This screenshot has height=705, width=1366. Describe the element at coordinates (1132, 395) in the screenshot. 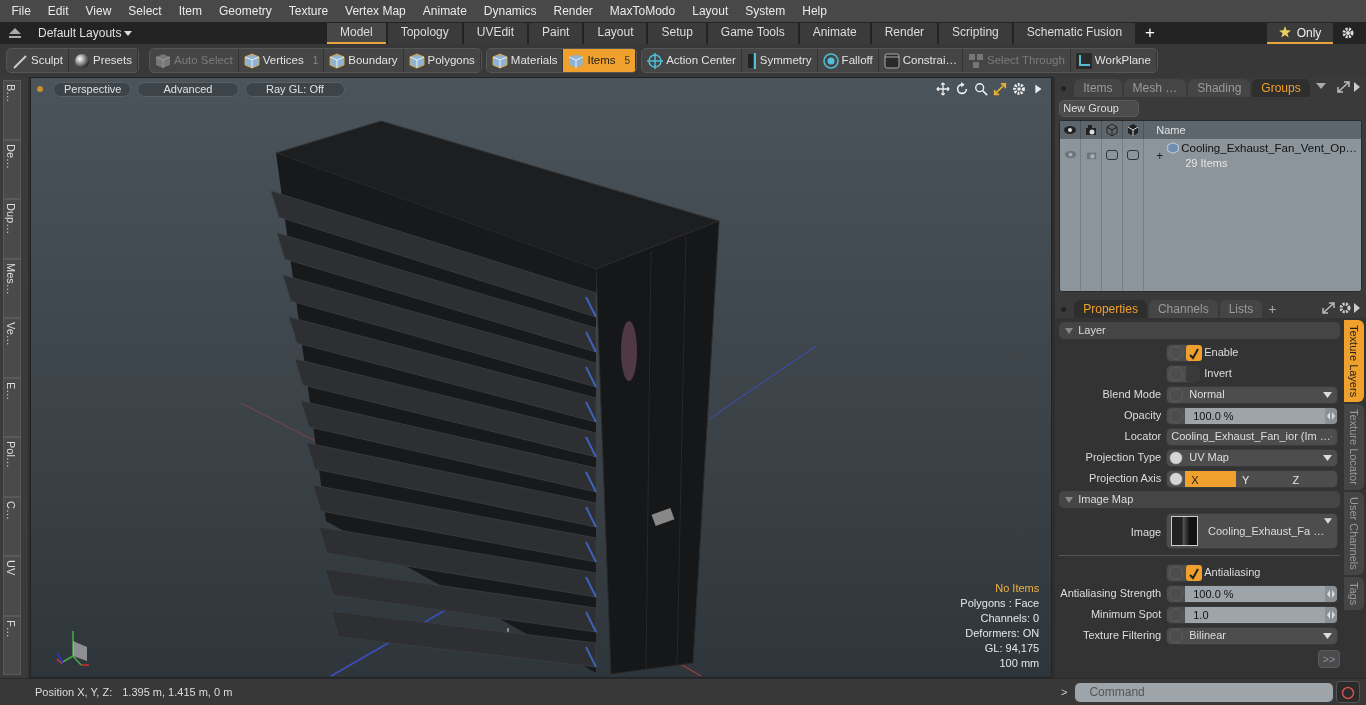

I see `field-label: Blend Mode` at that location.